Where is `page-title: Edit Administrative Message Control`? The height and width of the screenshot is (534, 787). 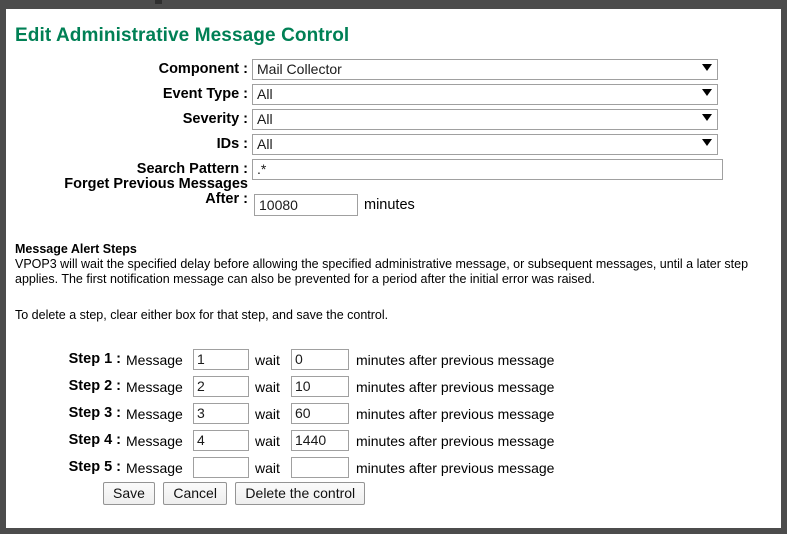 page-title: Edit Administrative Message Control is located at coordinates (182, 35).